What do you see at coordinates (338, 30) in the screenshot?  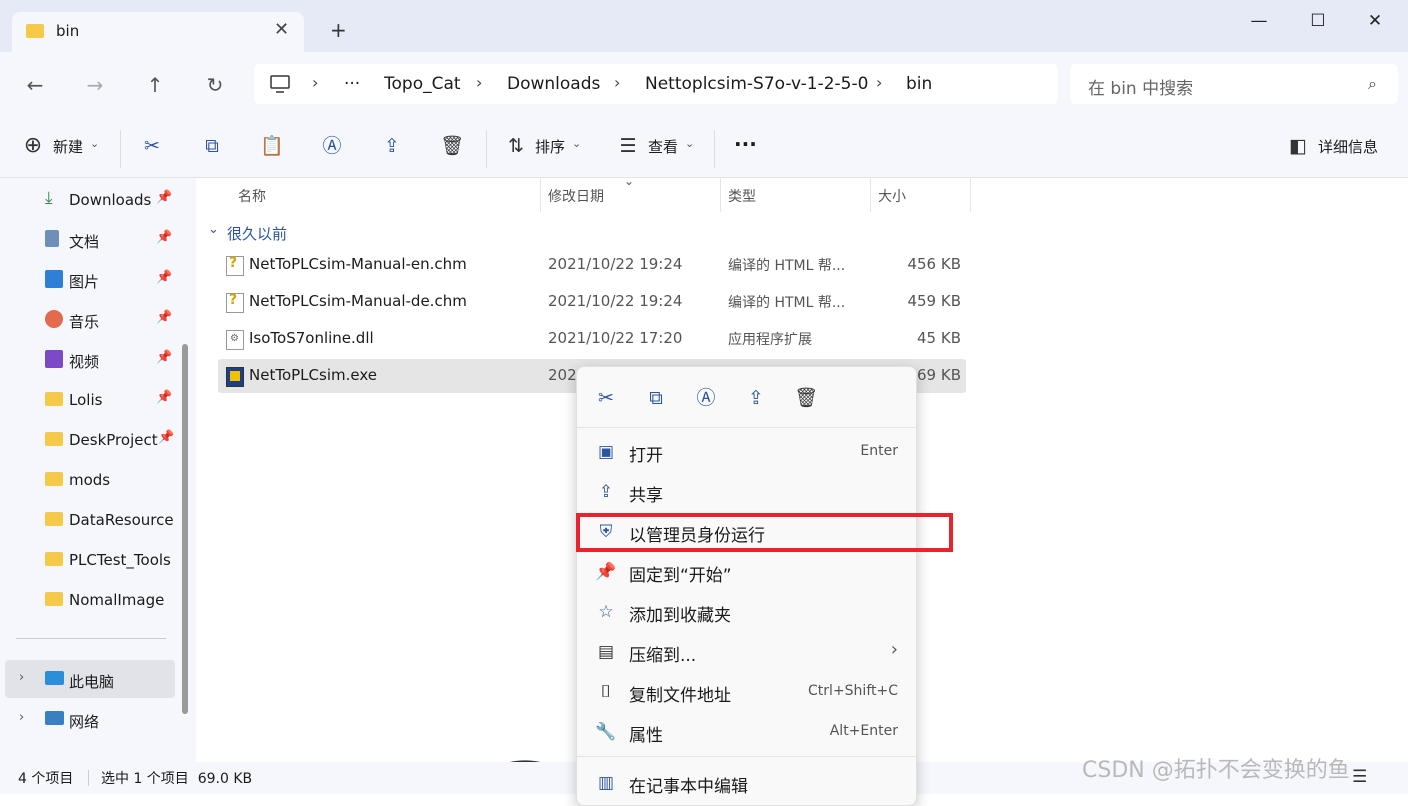 I see `new-tab-button: +` at bounding box center [338, 30].